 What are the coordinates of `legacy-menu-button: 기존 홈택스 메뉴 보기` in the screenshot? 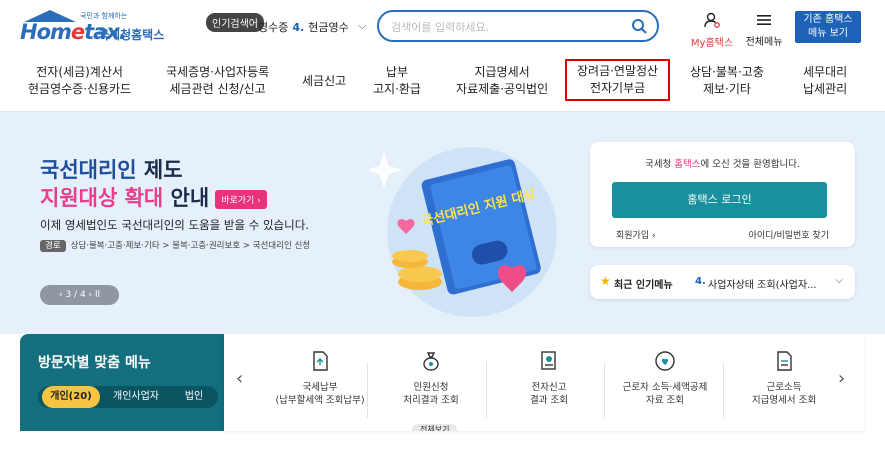 It's located at (828, 27).